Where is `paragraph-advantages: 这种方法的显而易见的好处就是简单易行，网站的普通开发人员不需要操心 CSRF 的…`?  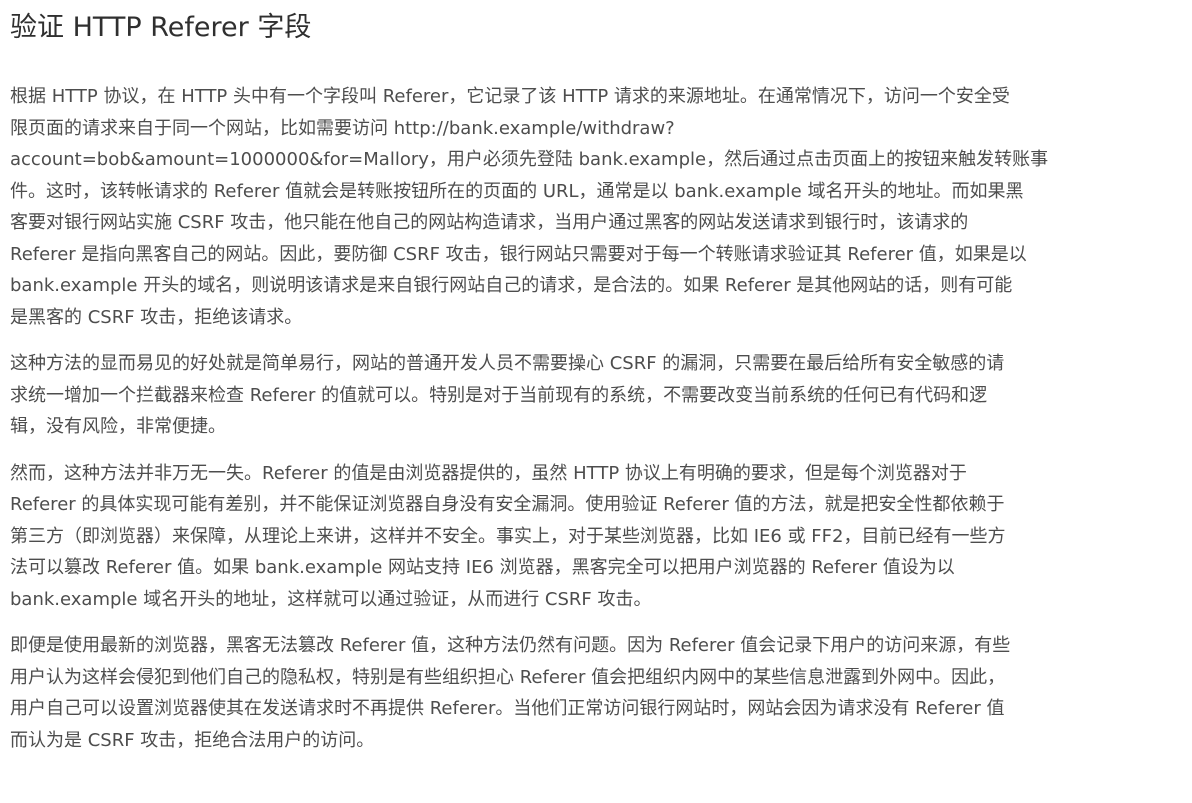
paragraph-advantages: 这种方法的显而易见的好处就是简单易行，网站的普通开发人员不需要操心 CSRF 的… is located at coordinates (596, 395).